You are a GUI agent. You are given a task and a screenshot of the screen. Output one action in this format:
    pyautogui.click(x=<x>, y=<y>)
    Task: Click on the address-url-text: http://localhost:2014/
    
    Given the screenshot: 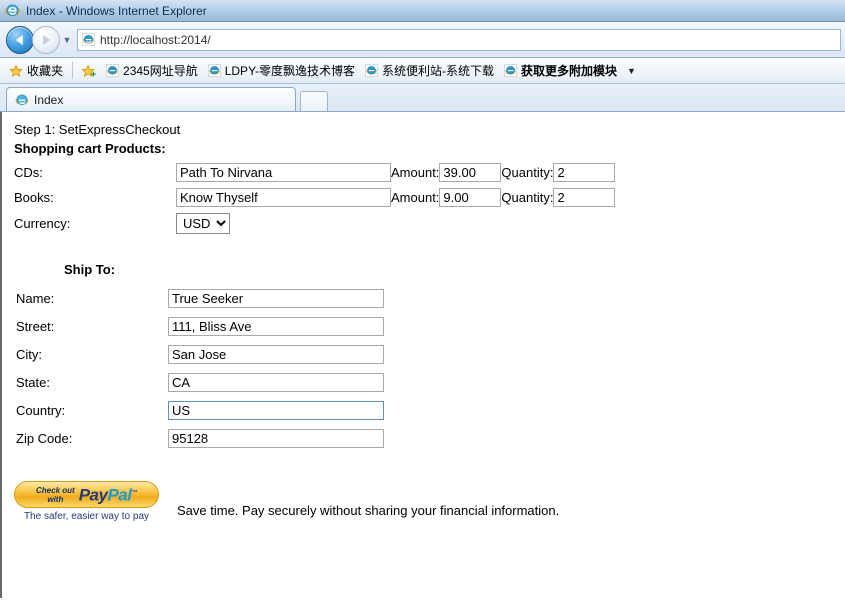 What is the action you would take?
    pyautogui.click(x=155, y=39)
    